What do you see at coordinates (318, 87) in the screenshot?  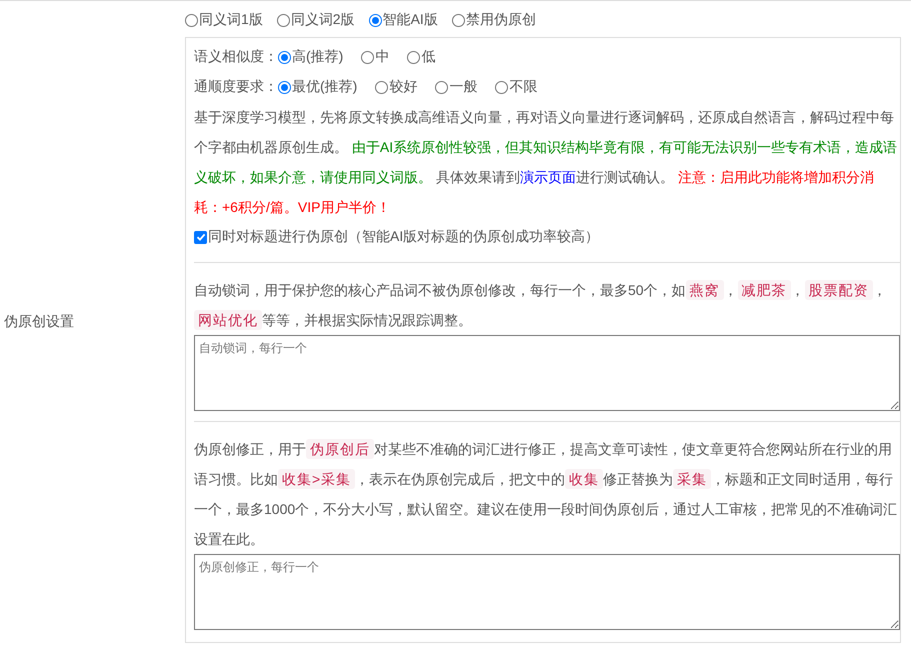 I see `radio-option: 最优(推荐)` at bounding box center [318, 87].